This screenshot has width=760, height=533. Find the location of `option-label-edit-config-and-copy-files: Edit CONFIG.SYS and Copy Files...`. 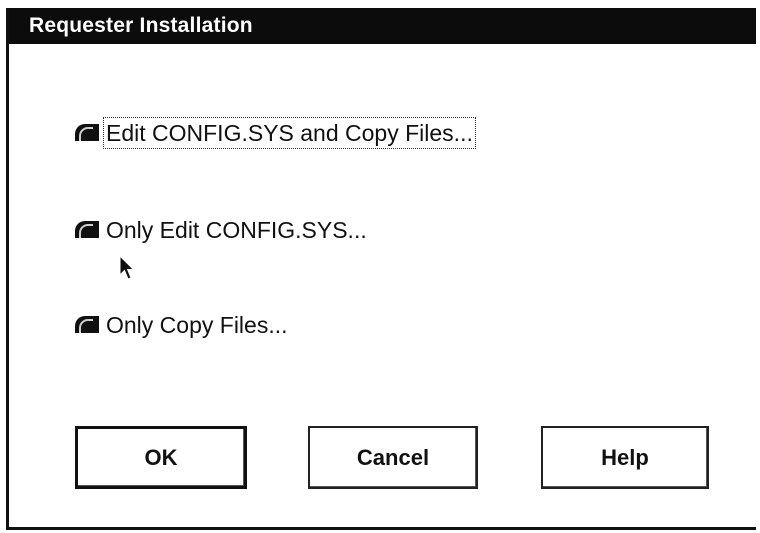

option-label-edit-config-and-copy-files: Edit CONFIG.SYS and Copy Files... is located at coordinates (289, 133).